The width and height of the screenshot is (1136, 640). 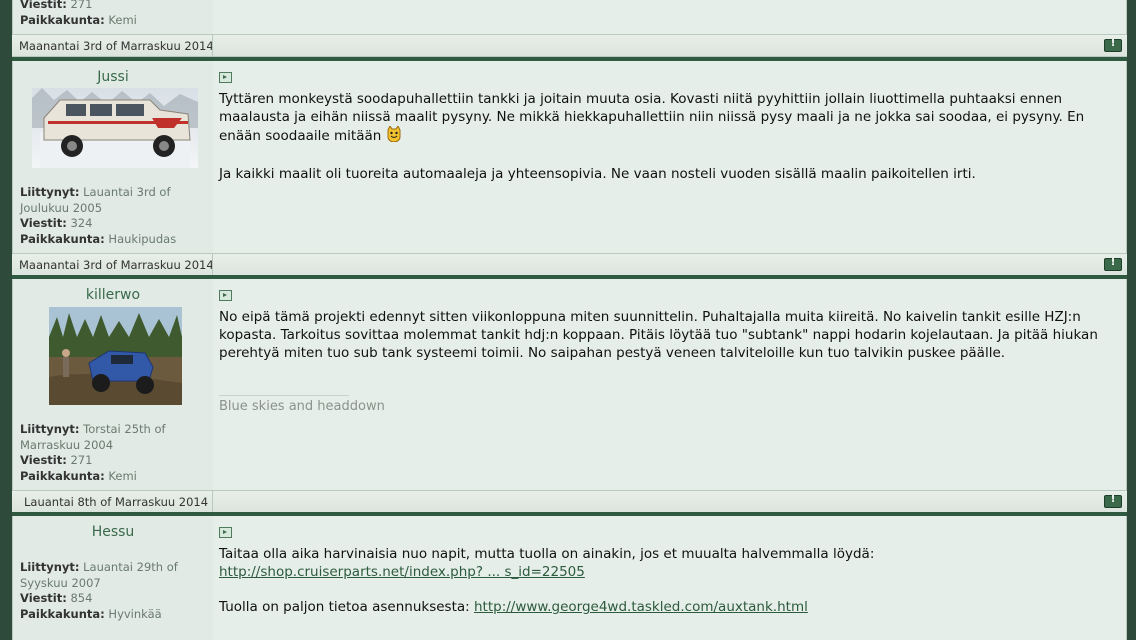 What do you see at coordinates (284, 395) in the screenshot?
I see `signature-divider` at bounding box center [284, 395].